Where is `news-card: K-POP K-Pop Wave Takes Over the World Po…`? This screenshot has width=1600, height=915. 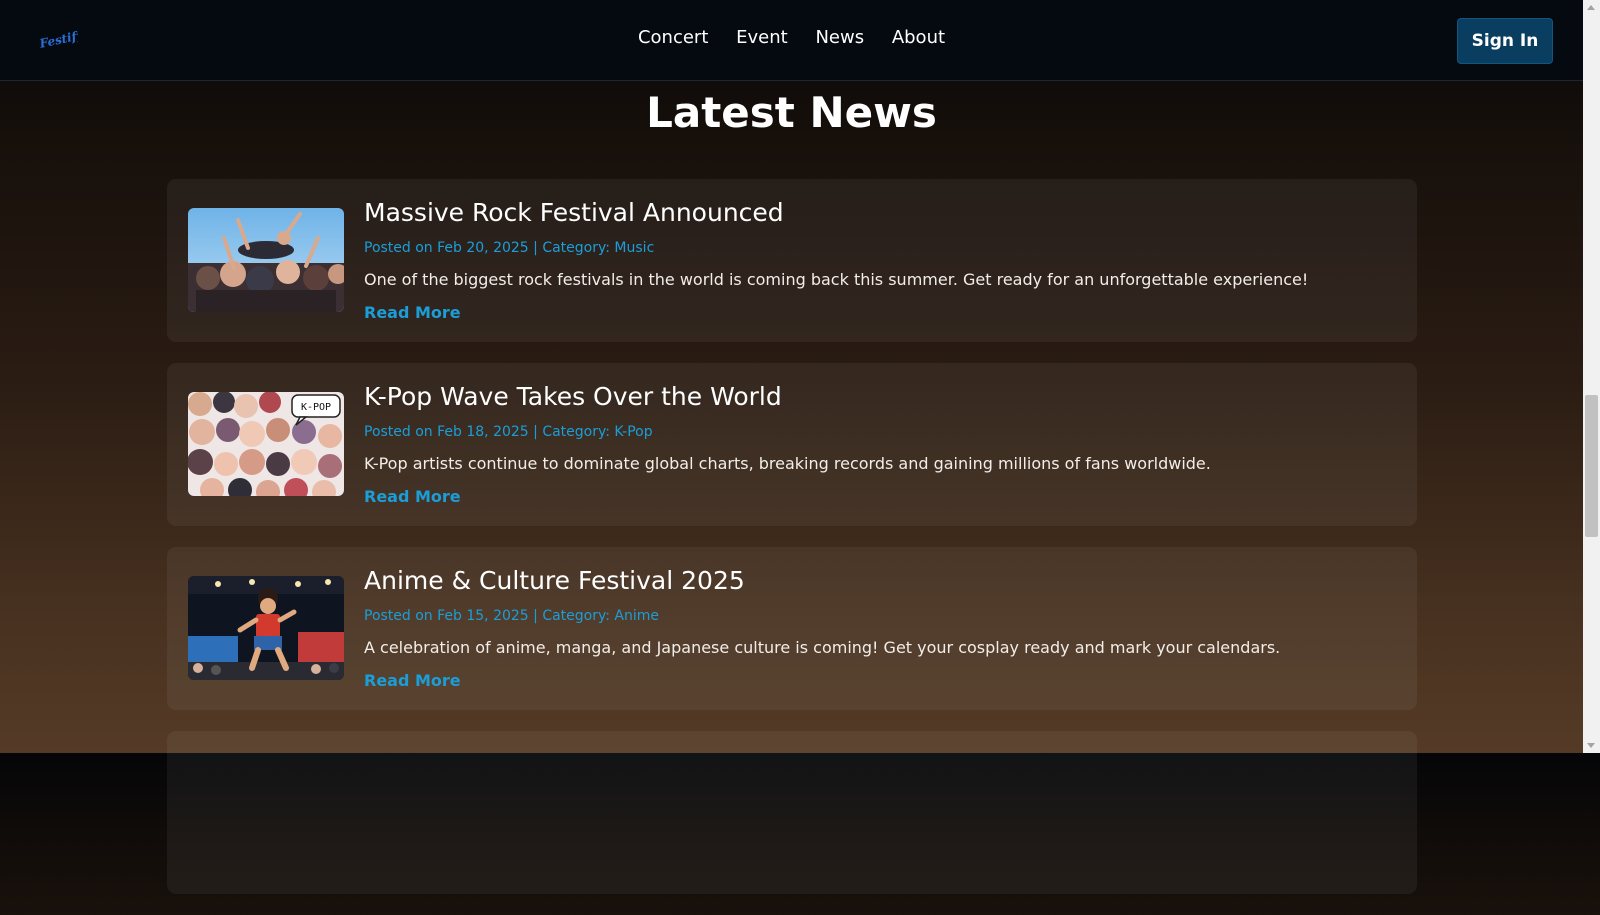
news-card: K-POP K-Pop Wave Takes Over the World Po… is located at coordinates (792, 444).